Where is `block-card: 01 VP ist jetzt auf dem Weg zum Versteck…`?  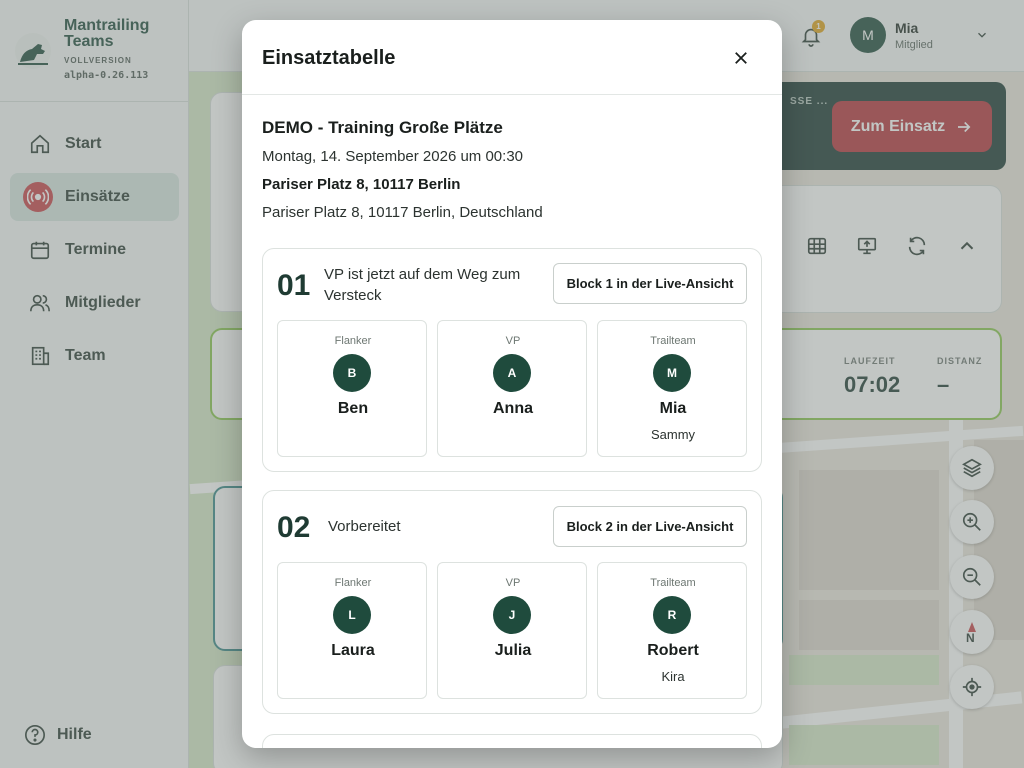
block-card: 01 VP ist jetzt auf dem Weg zum Versteck… is located at coordinates (512, 360).